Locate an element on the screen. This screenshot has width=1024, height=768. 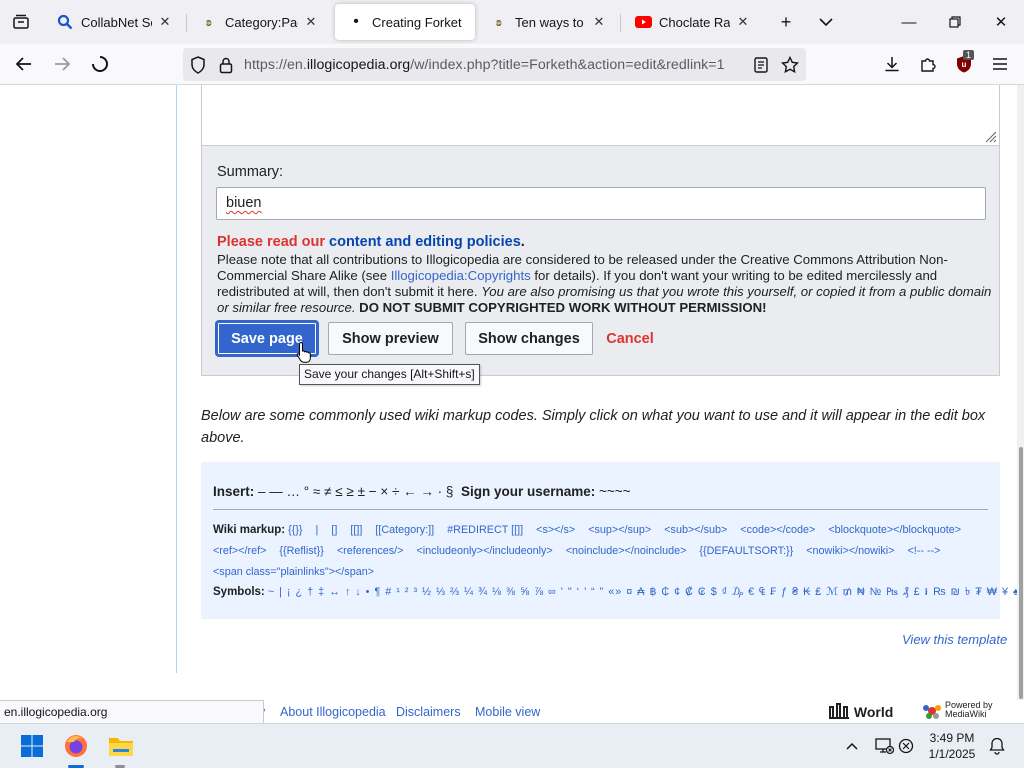
folder-icon is located at coordinates (121, 747).